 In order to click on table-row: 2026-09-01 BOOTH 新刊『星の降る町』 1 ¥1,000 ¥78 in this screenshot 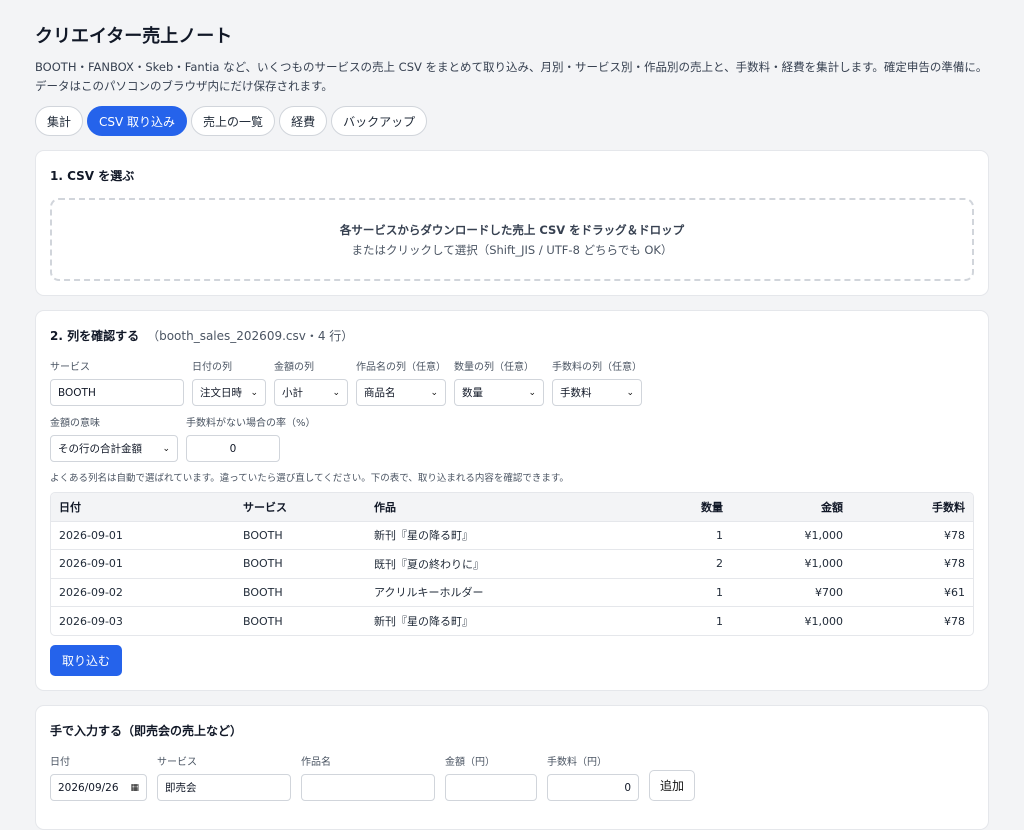, I will do `click(512, 535)`.